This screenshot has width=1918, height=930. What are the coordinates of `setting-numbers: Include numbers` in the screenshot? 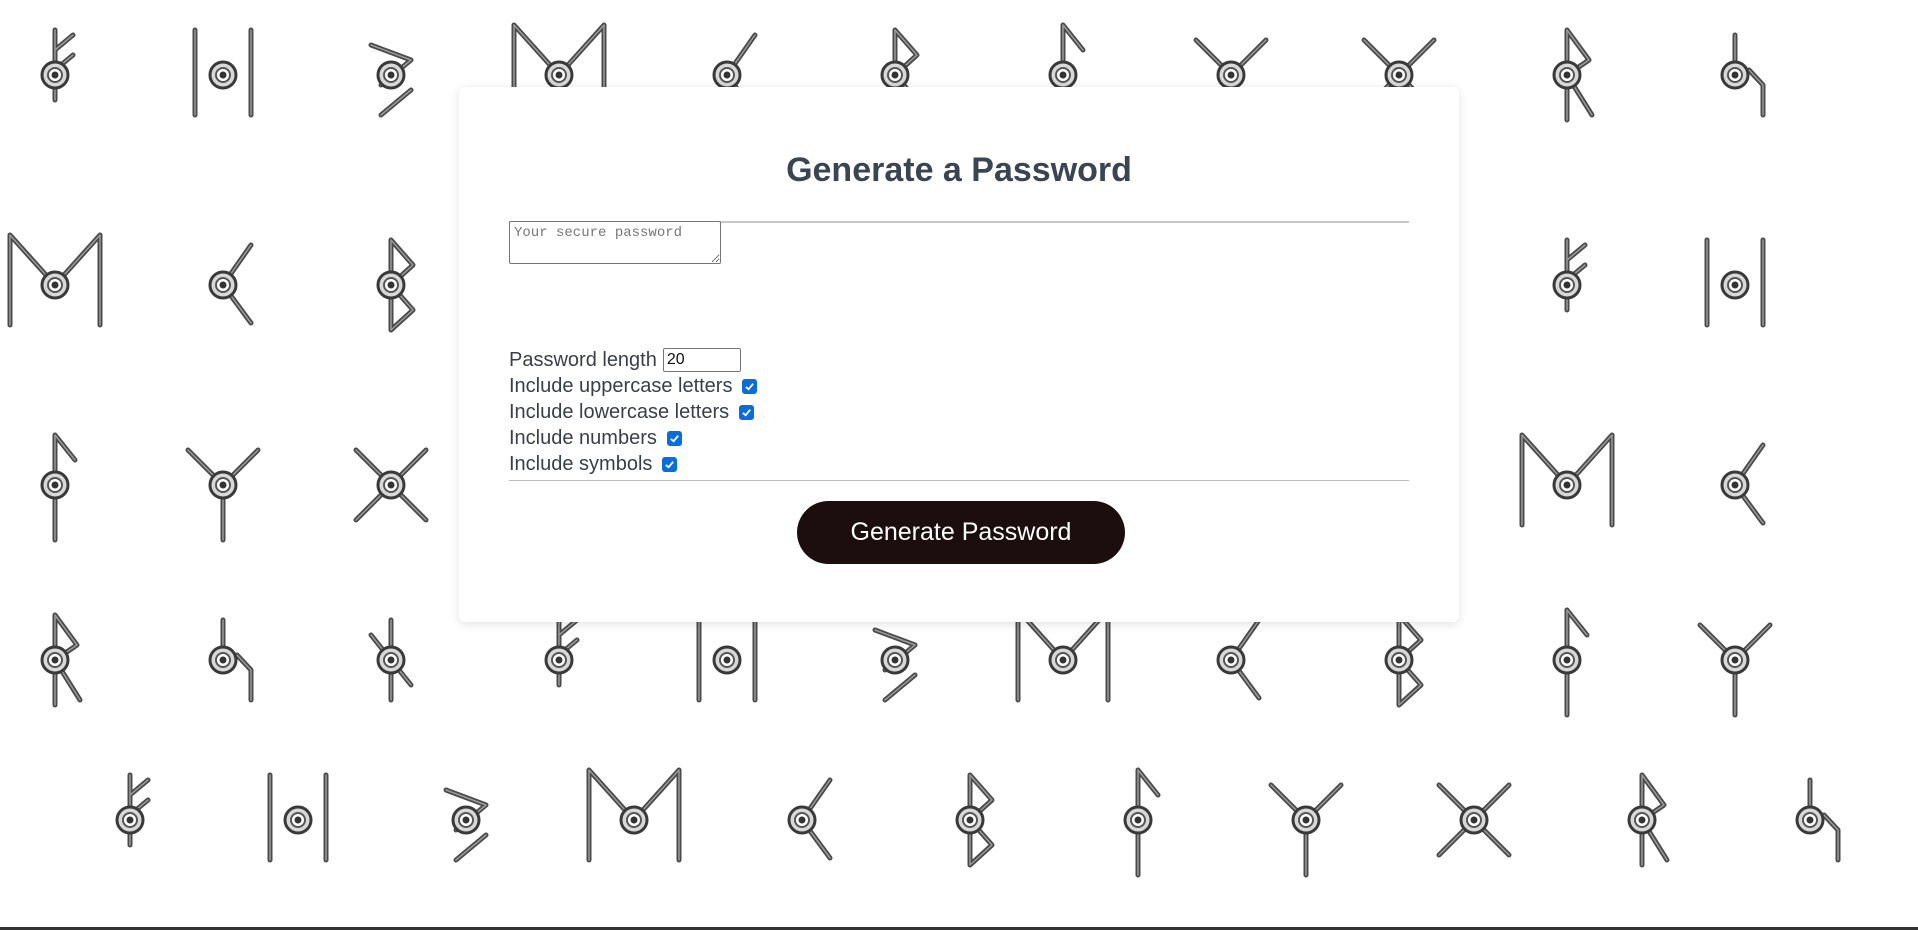 It's located at (633, 438).